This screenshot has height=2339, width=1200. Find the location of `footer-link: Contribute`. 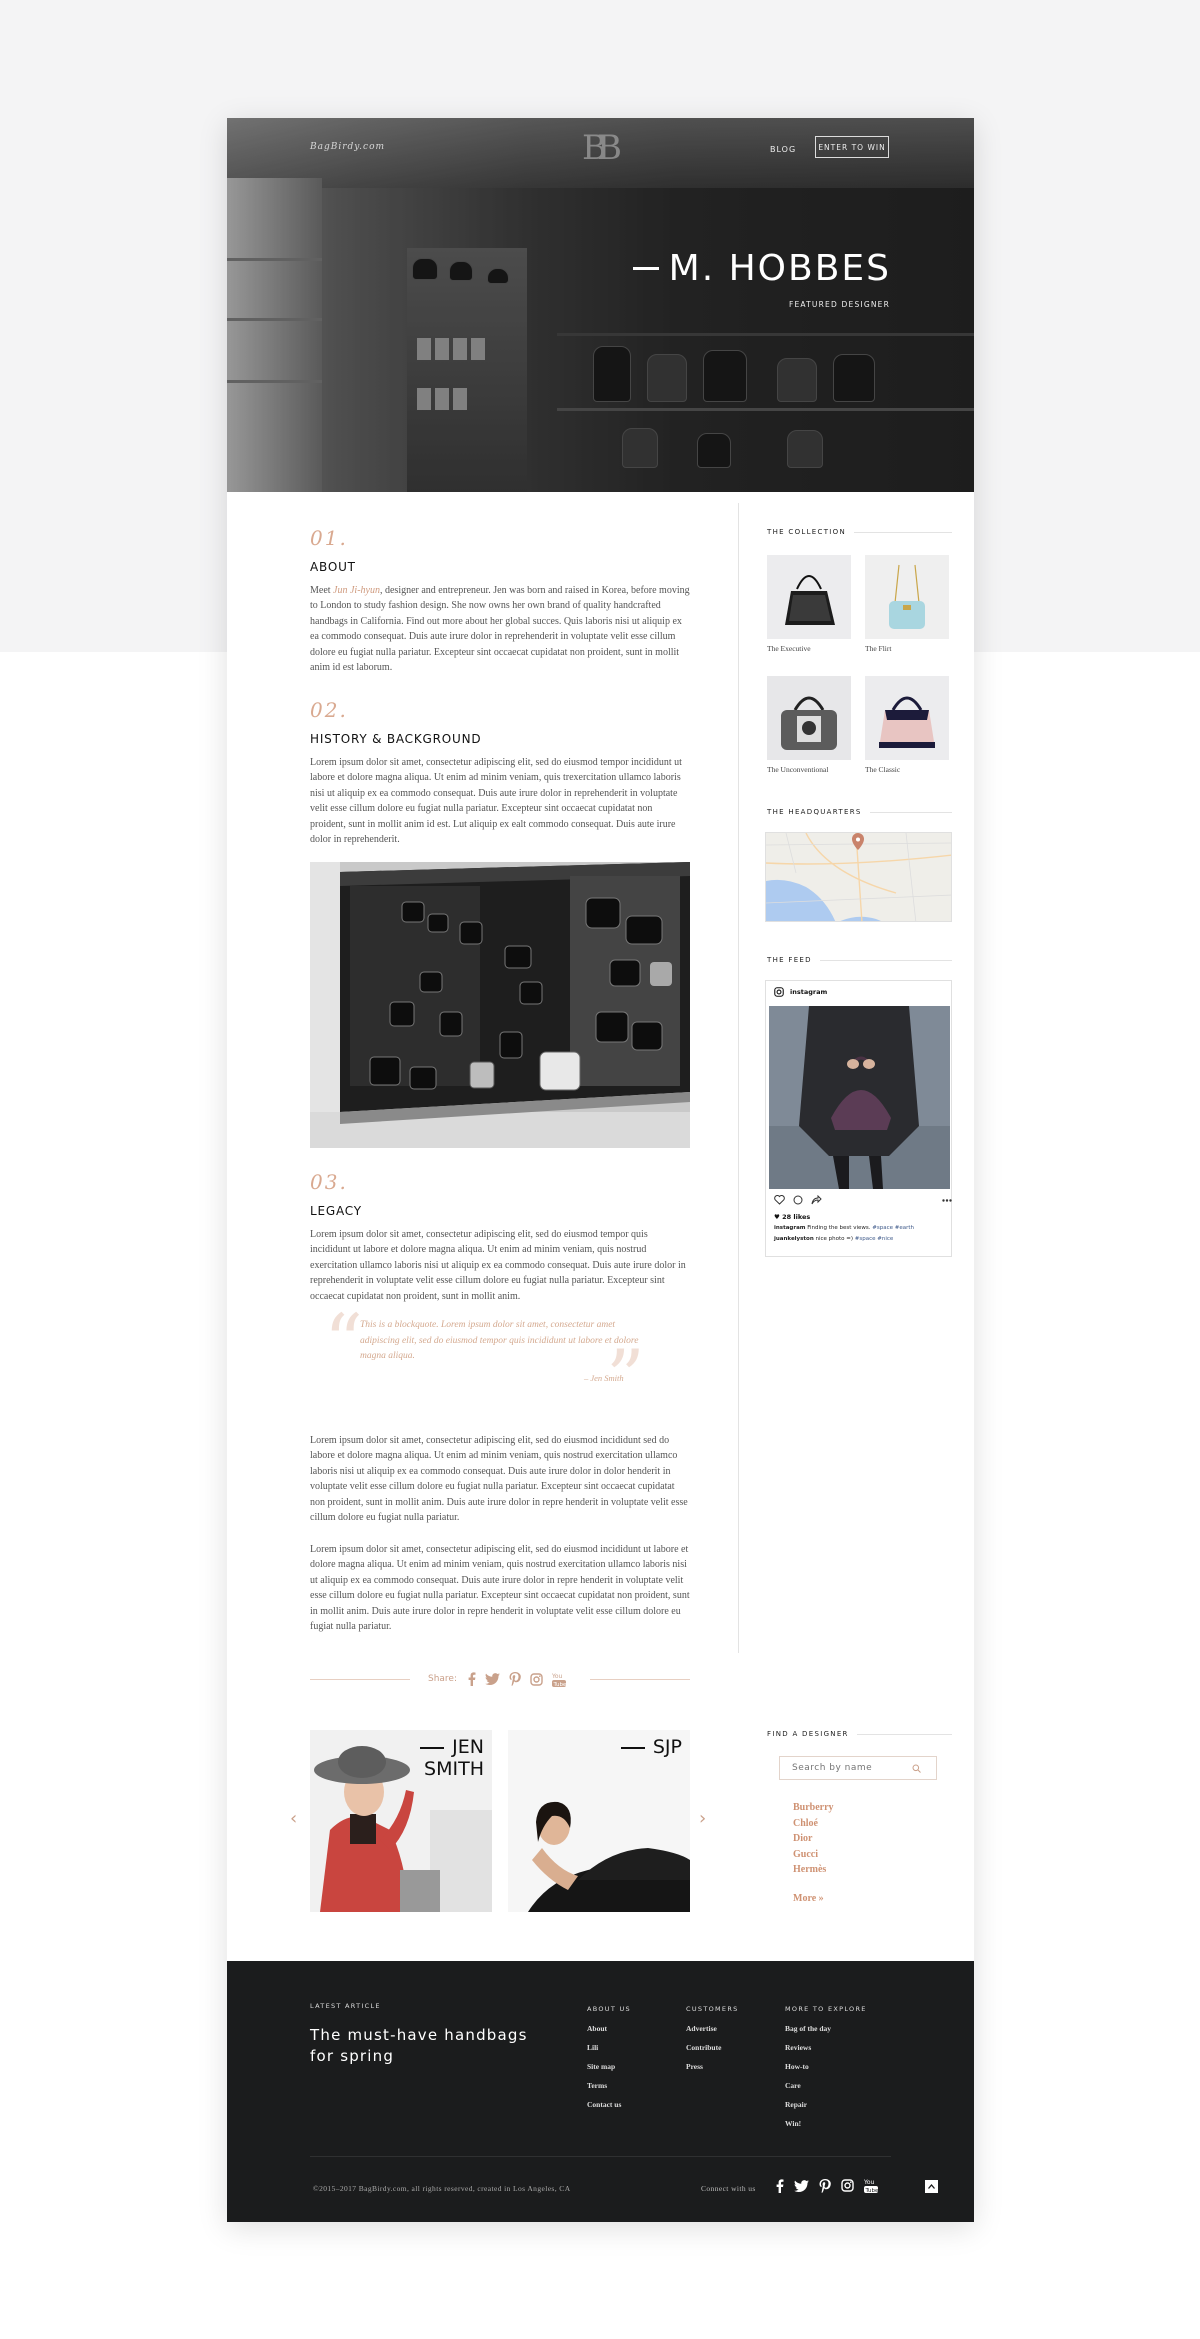

footer-link: Contribute is located at coordinates (703, 2047).